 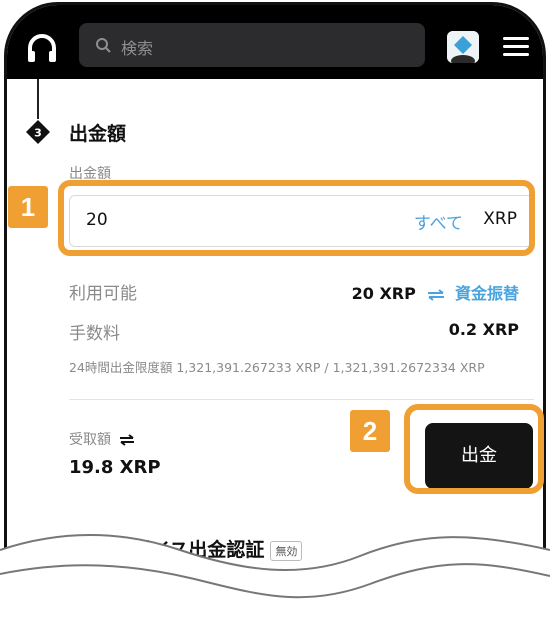 What do you see at coordinates (483, 329) in the screenshot?
I see `fee-value: 0.2 XRP` at bounding box center [483, 329].